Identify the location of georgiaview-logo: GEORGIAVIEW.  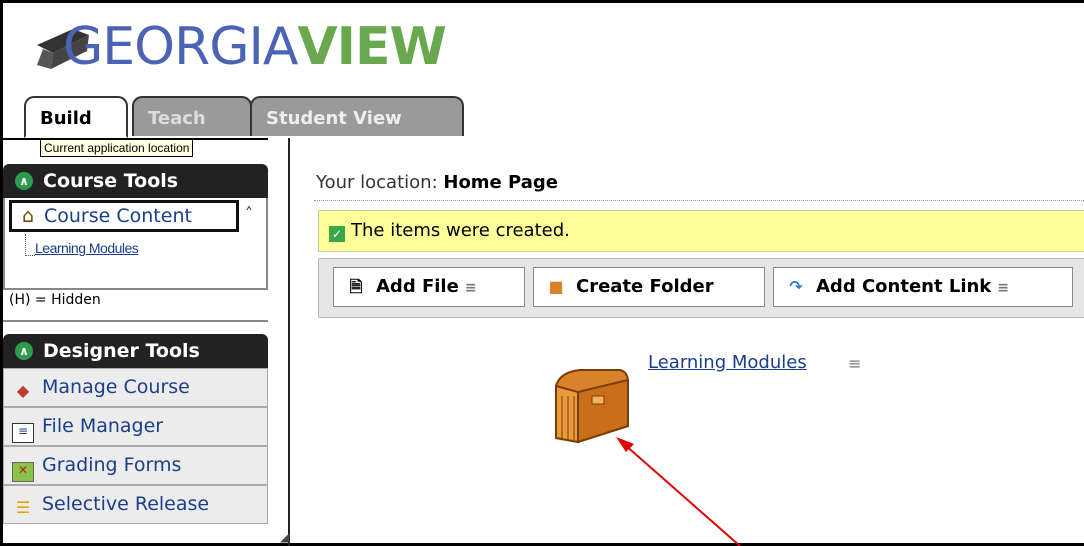
(240, 58).